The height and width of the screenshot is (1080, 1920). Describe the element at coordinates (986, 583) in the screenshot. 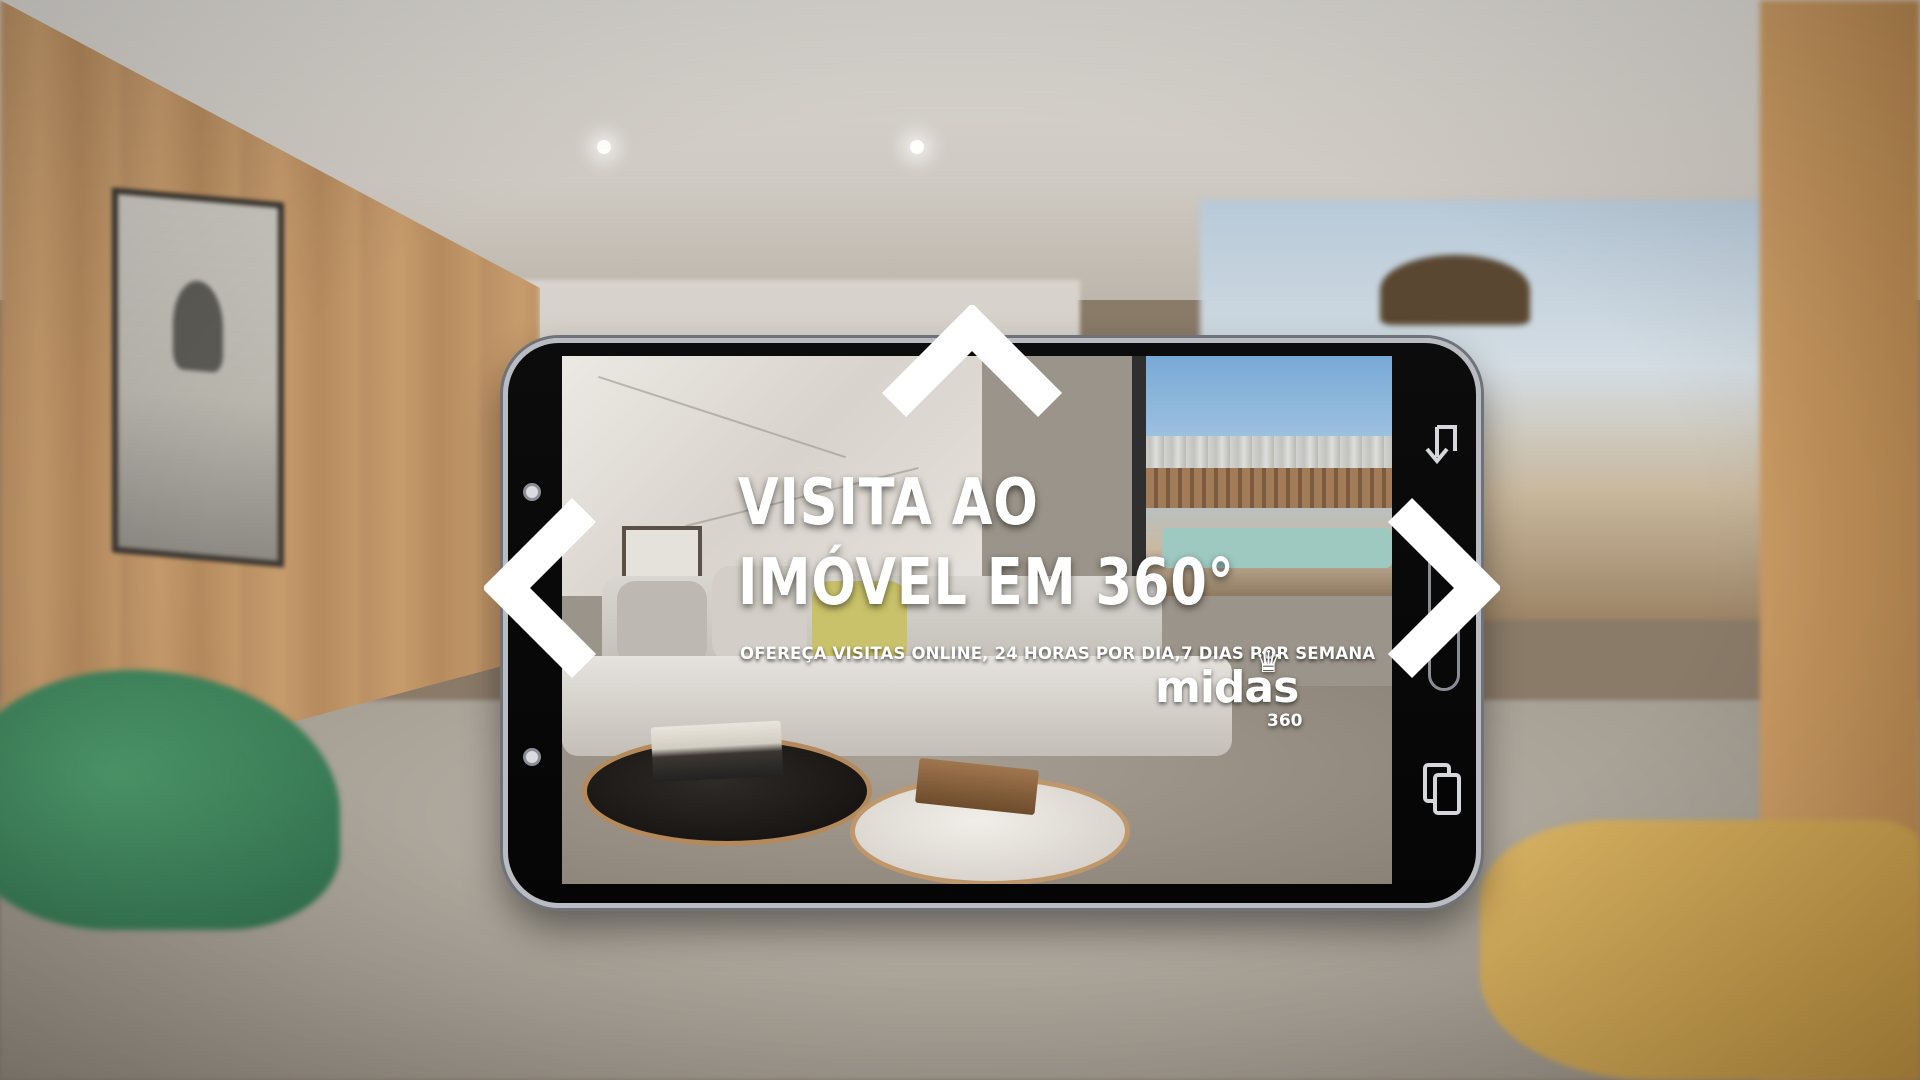

I see `headline-line-2: IMÓVEL EM 360°` at that location.